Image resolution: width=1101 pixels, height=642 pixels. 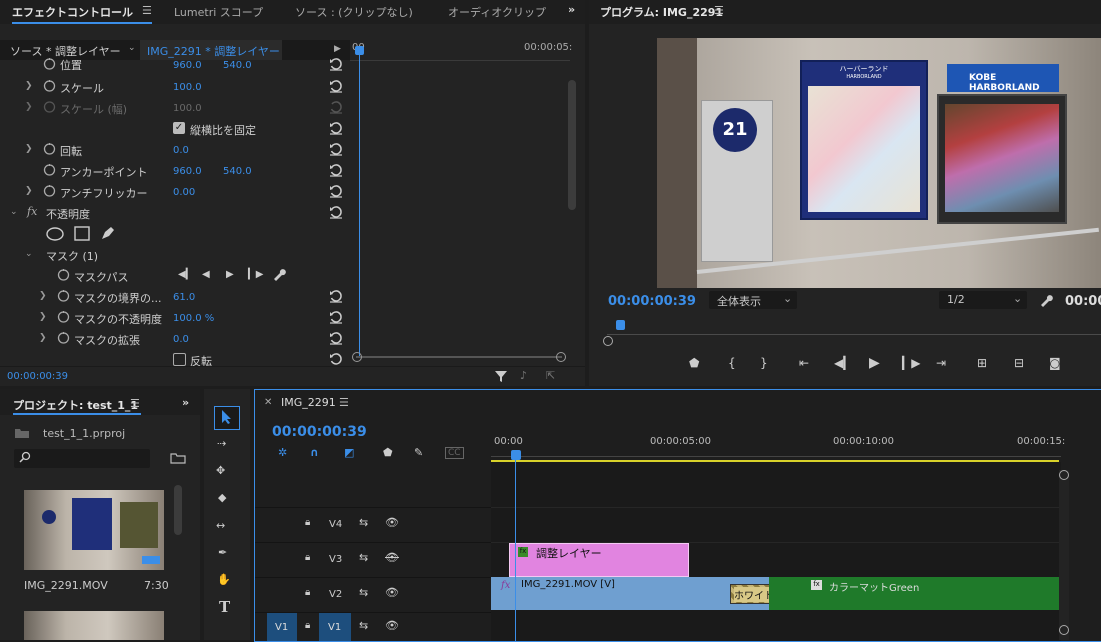 What do you see at coordinates (37, 376) in the screenshot?
I see `effect-controls-timecode: 00:00:00:39` at bounding box center [37, 376].